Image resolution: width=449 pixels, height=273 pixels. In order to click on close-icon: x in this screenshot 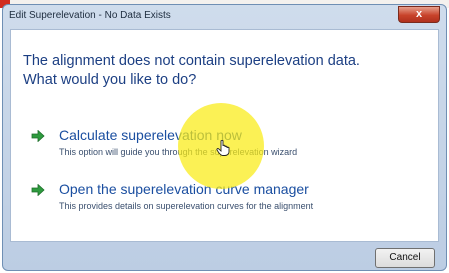, I will do `click(419, 14)`.